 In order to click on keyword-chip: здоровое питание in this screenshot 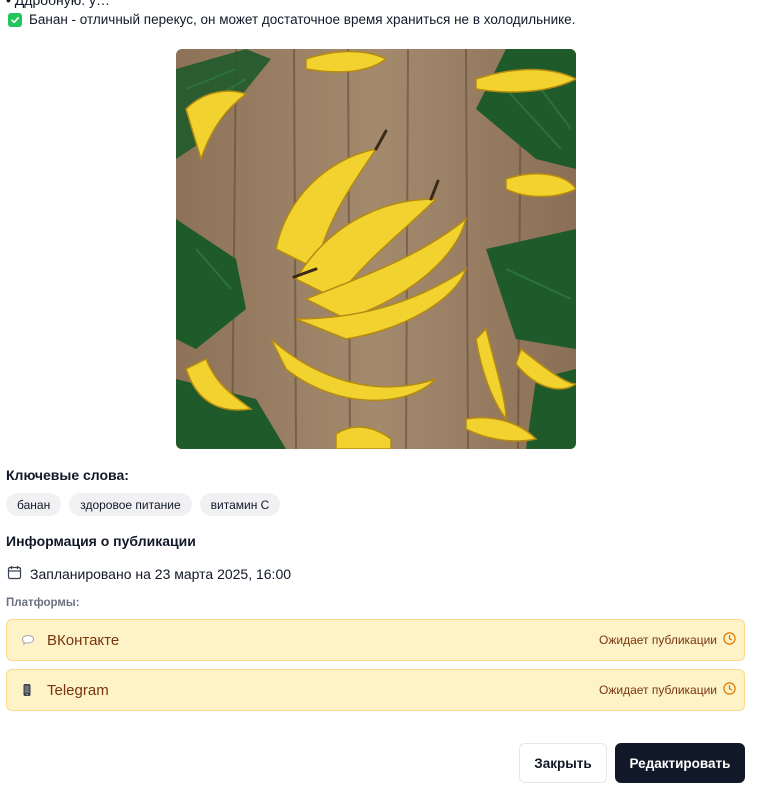, I will do `click(130, 504)`.